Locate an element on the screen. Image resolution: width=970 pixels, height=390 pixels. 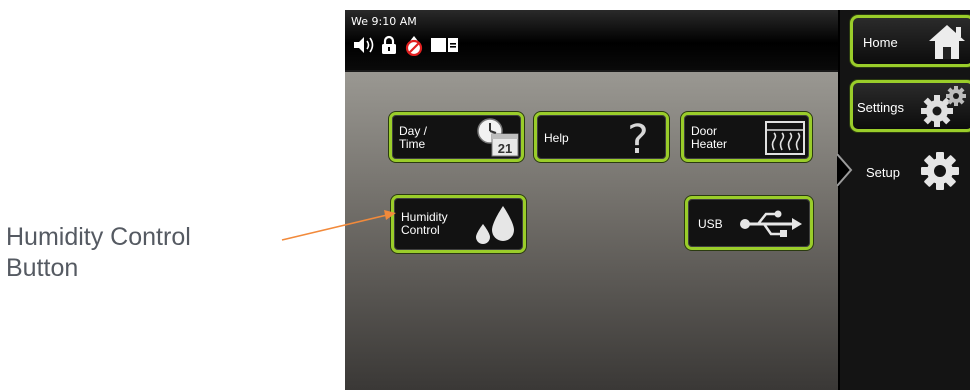
callout-label: Humidity Control Button is located at coordinates (136, 253).